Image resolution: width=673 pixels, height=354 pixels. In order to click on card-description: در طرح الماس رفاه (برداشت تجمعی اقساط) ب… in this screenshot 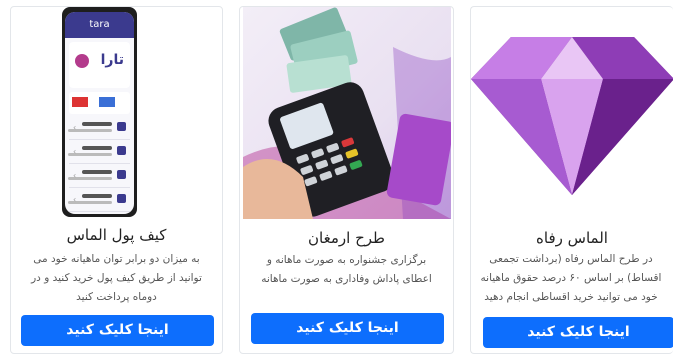, I will do `click(571, 278)`.